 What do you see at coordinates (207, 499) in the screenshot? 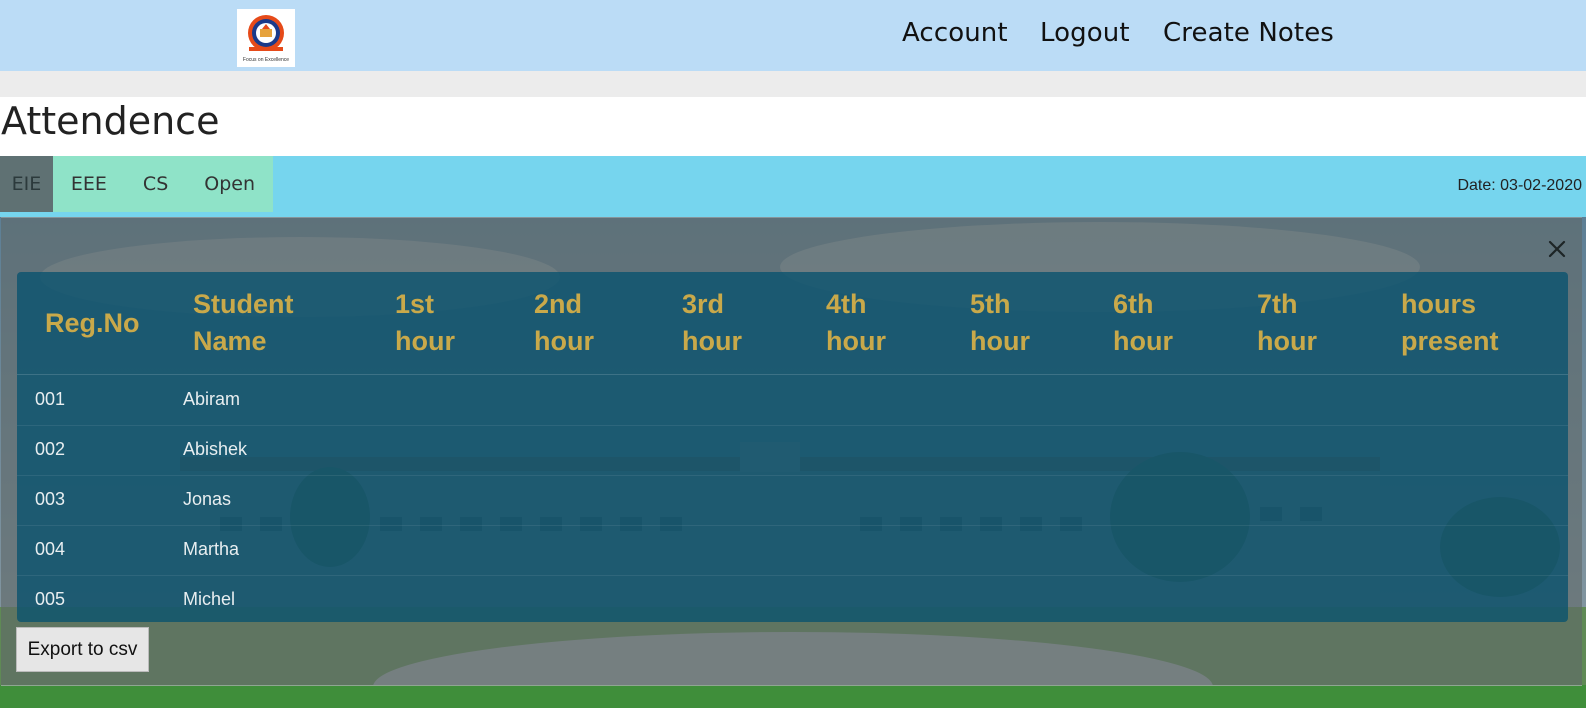
I see `student-name-cell: Jonas` at bounding box center [207, 499].